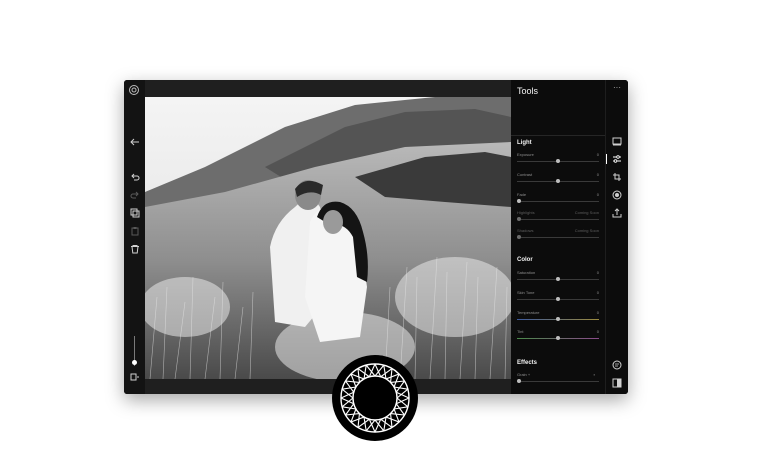 This screenshot has width=768, height=466. I want to click on delete-icon, so click(135, 250).